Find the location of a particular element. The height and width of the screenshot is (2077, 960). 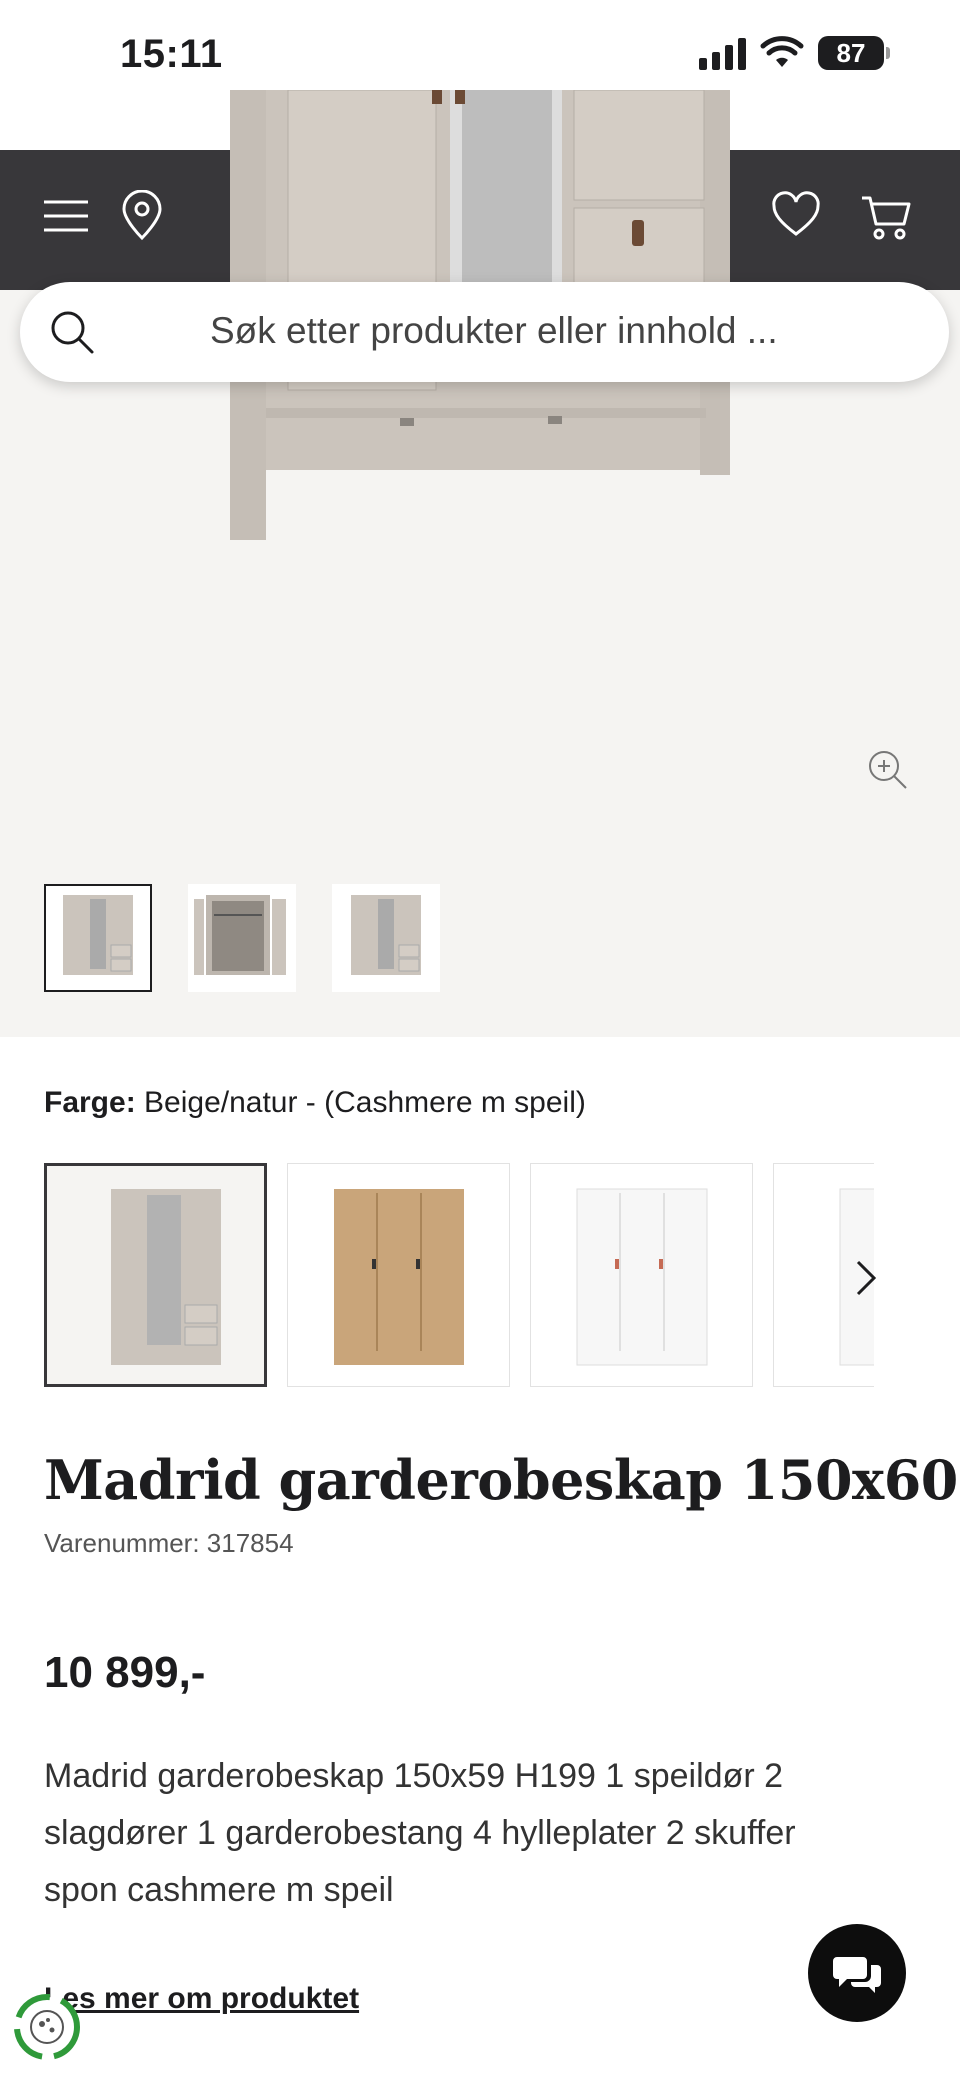

color-swatches is located at coordinates (459, 1275).